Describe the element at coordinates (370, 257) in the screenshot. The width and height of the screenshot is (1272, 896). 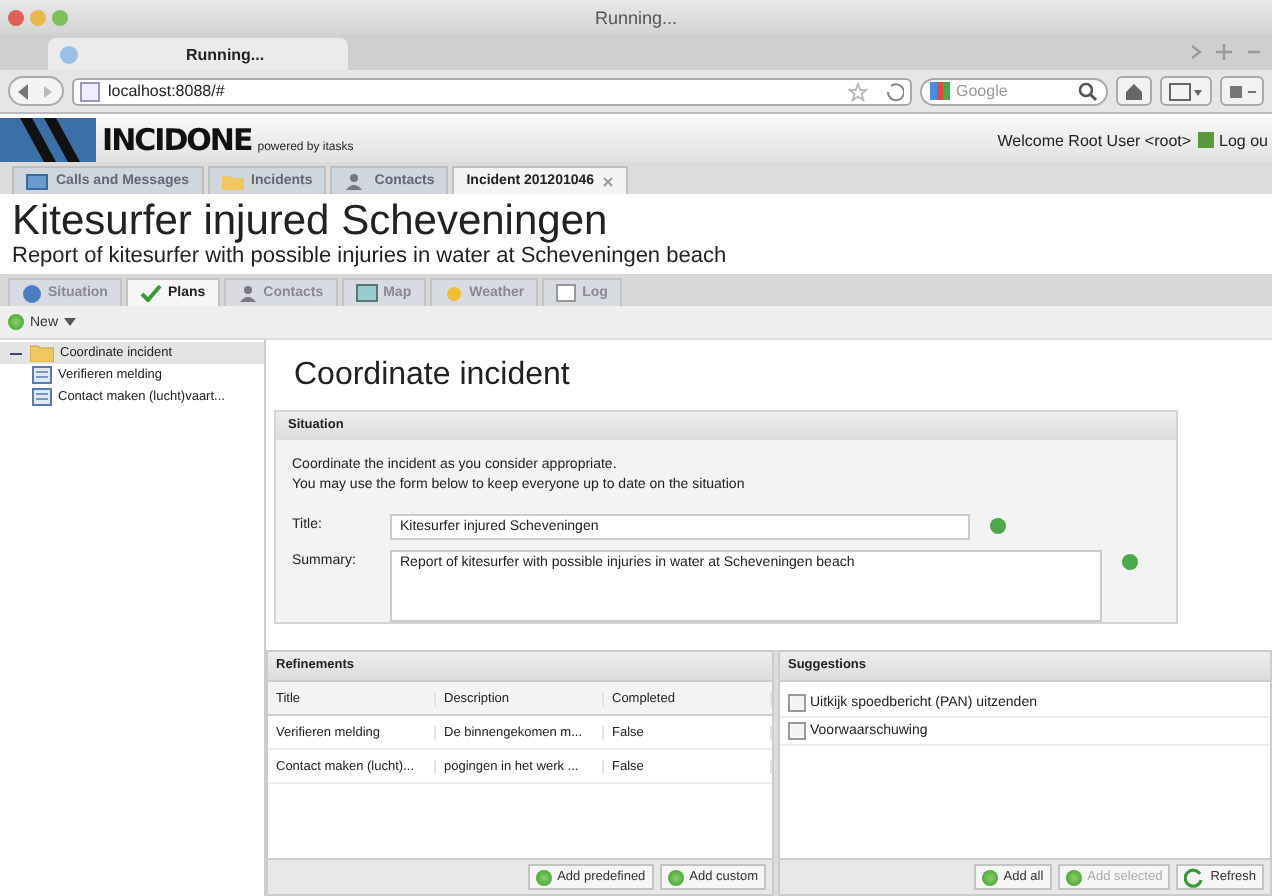
I see `incident-subtitle: Report of kitesurfer with possible injuries in water at Scheveningen beach` at that location.